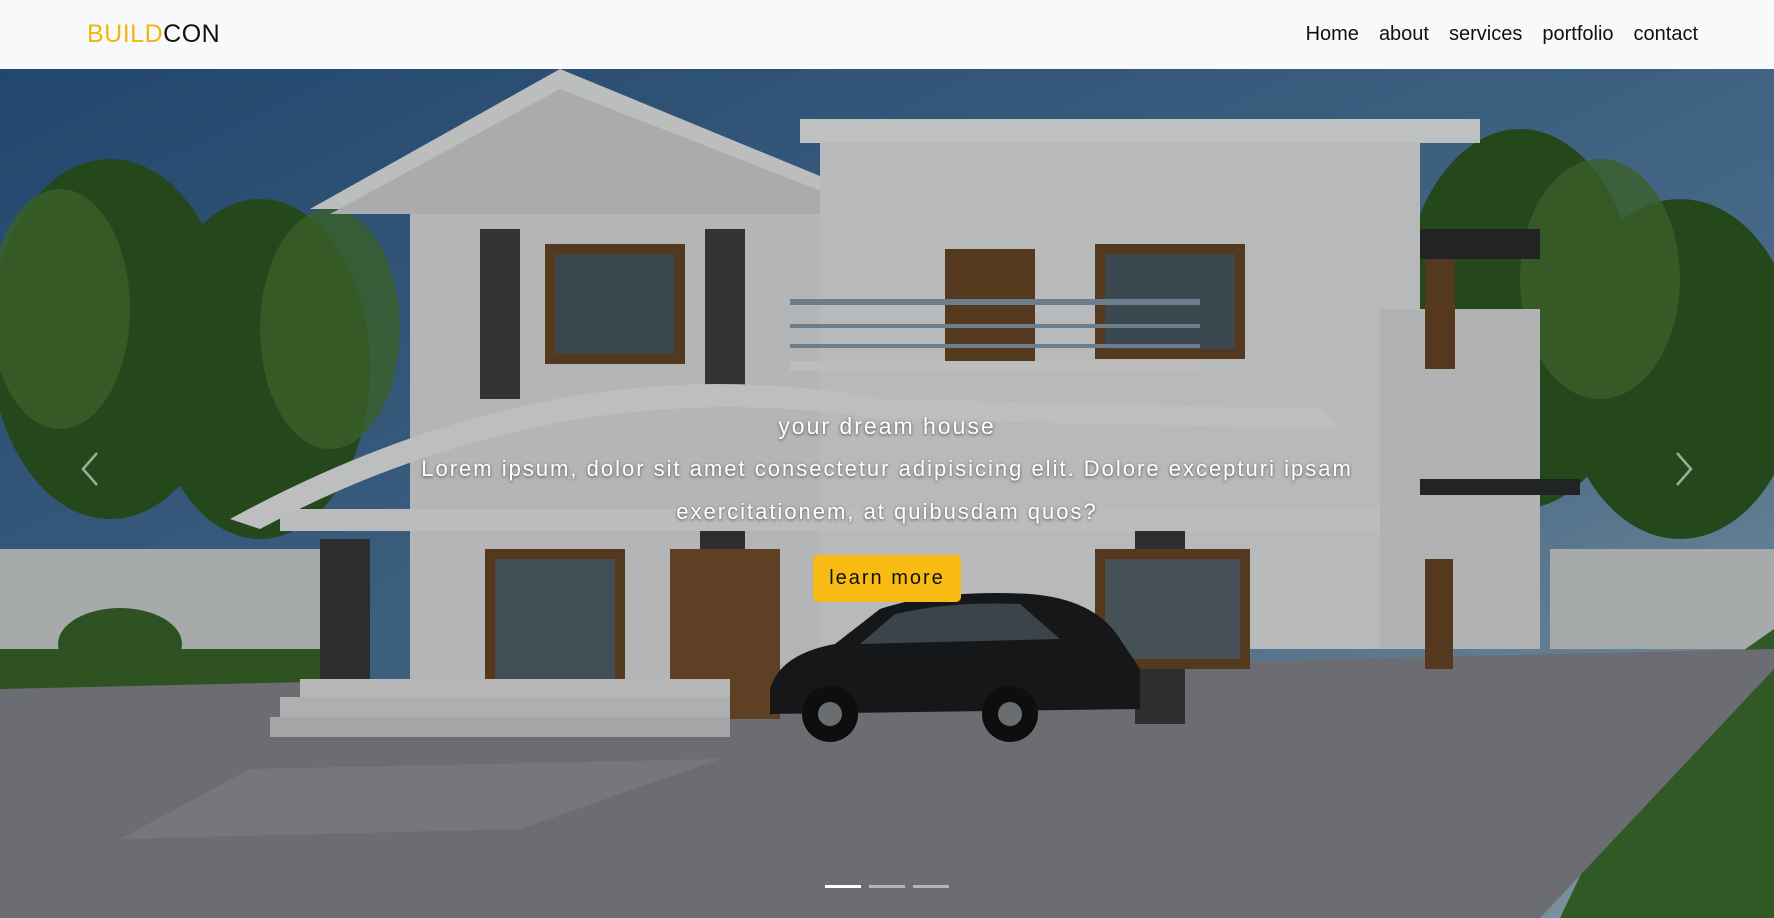 The width and height of the screenshot is (1774, 918). Describe the element at coordinates (1577, 34) in the screenshot. I see `nav-portfolio: portfolio` at that location.